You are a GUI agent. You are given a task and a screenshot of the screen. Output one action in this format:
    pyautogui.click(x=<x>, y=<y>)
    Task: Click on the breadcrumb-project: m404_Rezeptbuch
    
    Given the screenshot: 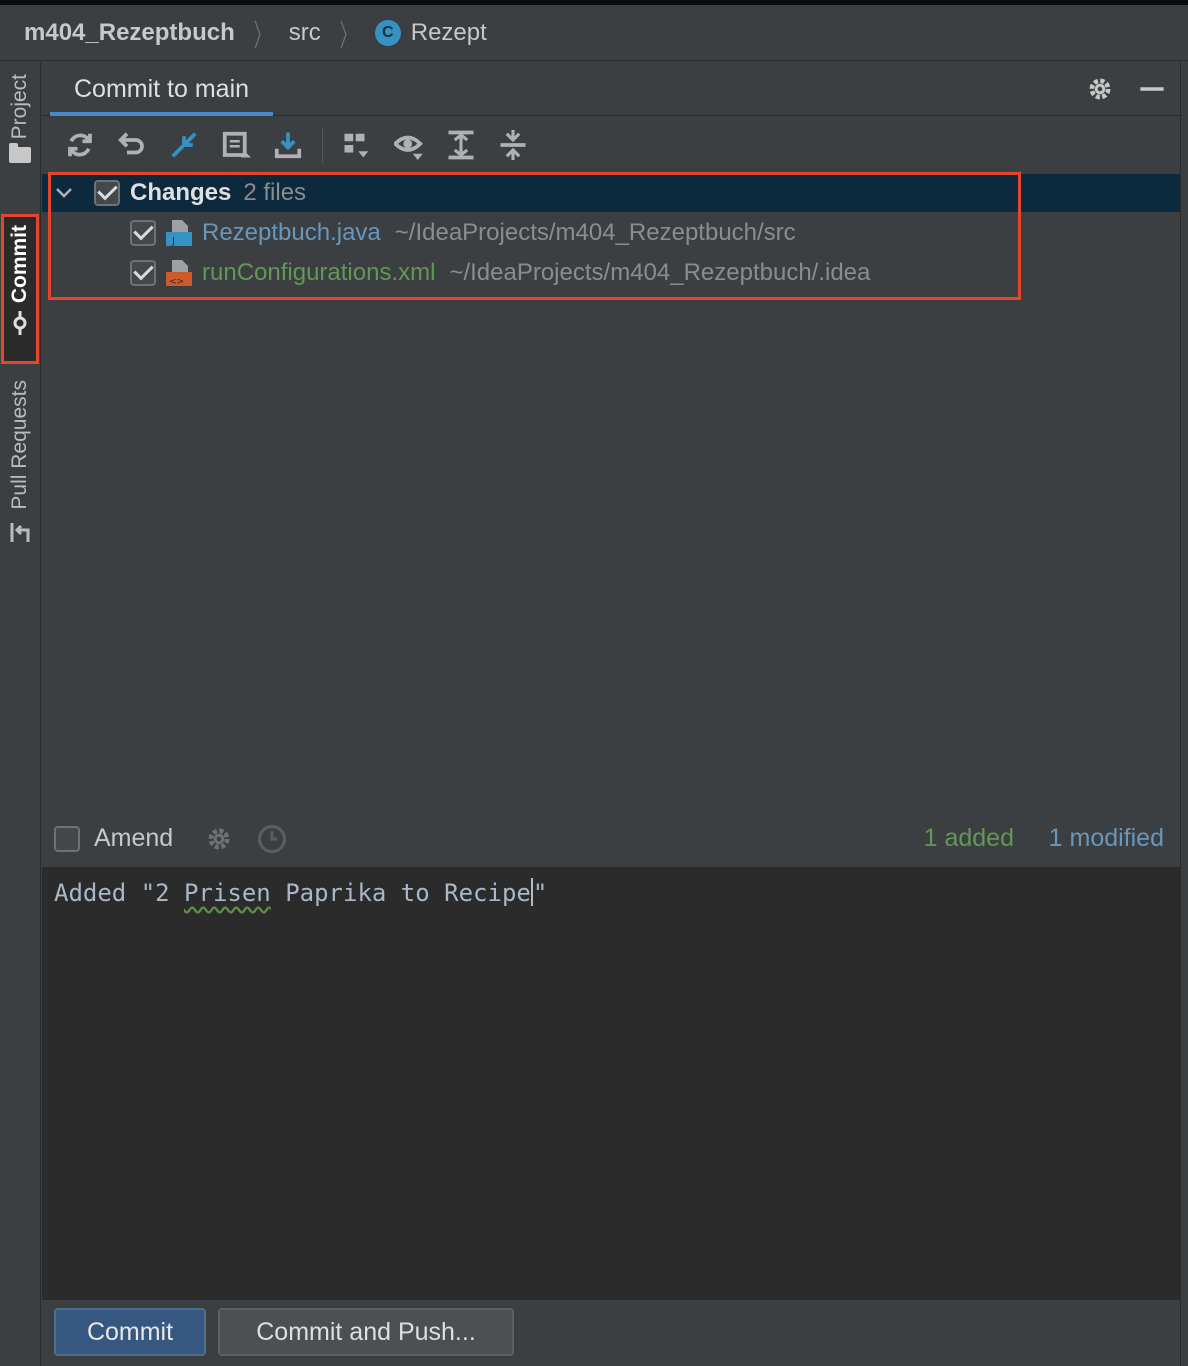 What is the action you would take?
    pyautogui.click(x=129, y=33)
    